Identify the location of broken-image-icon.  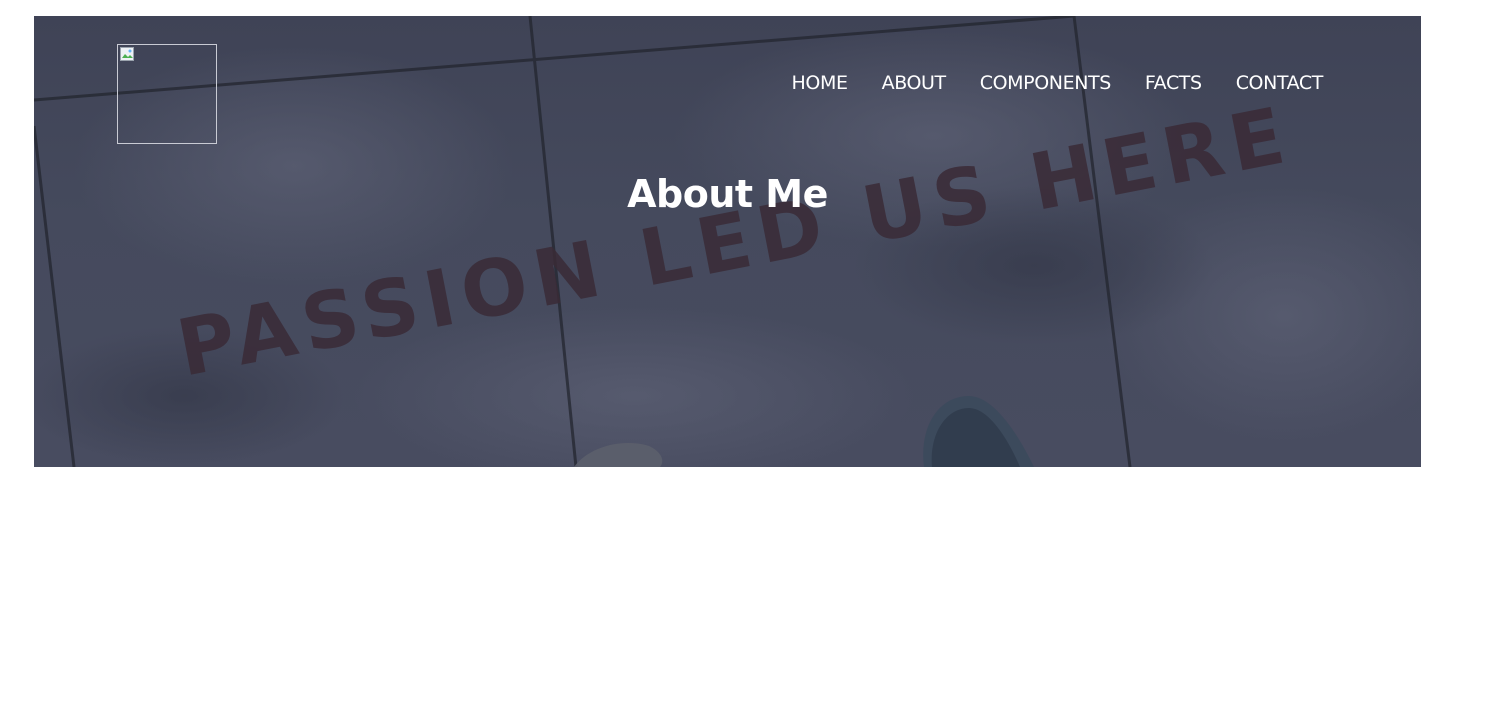
(127, 54).